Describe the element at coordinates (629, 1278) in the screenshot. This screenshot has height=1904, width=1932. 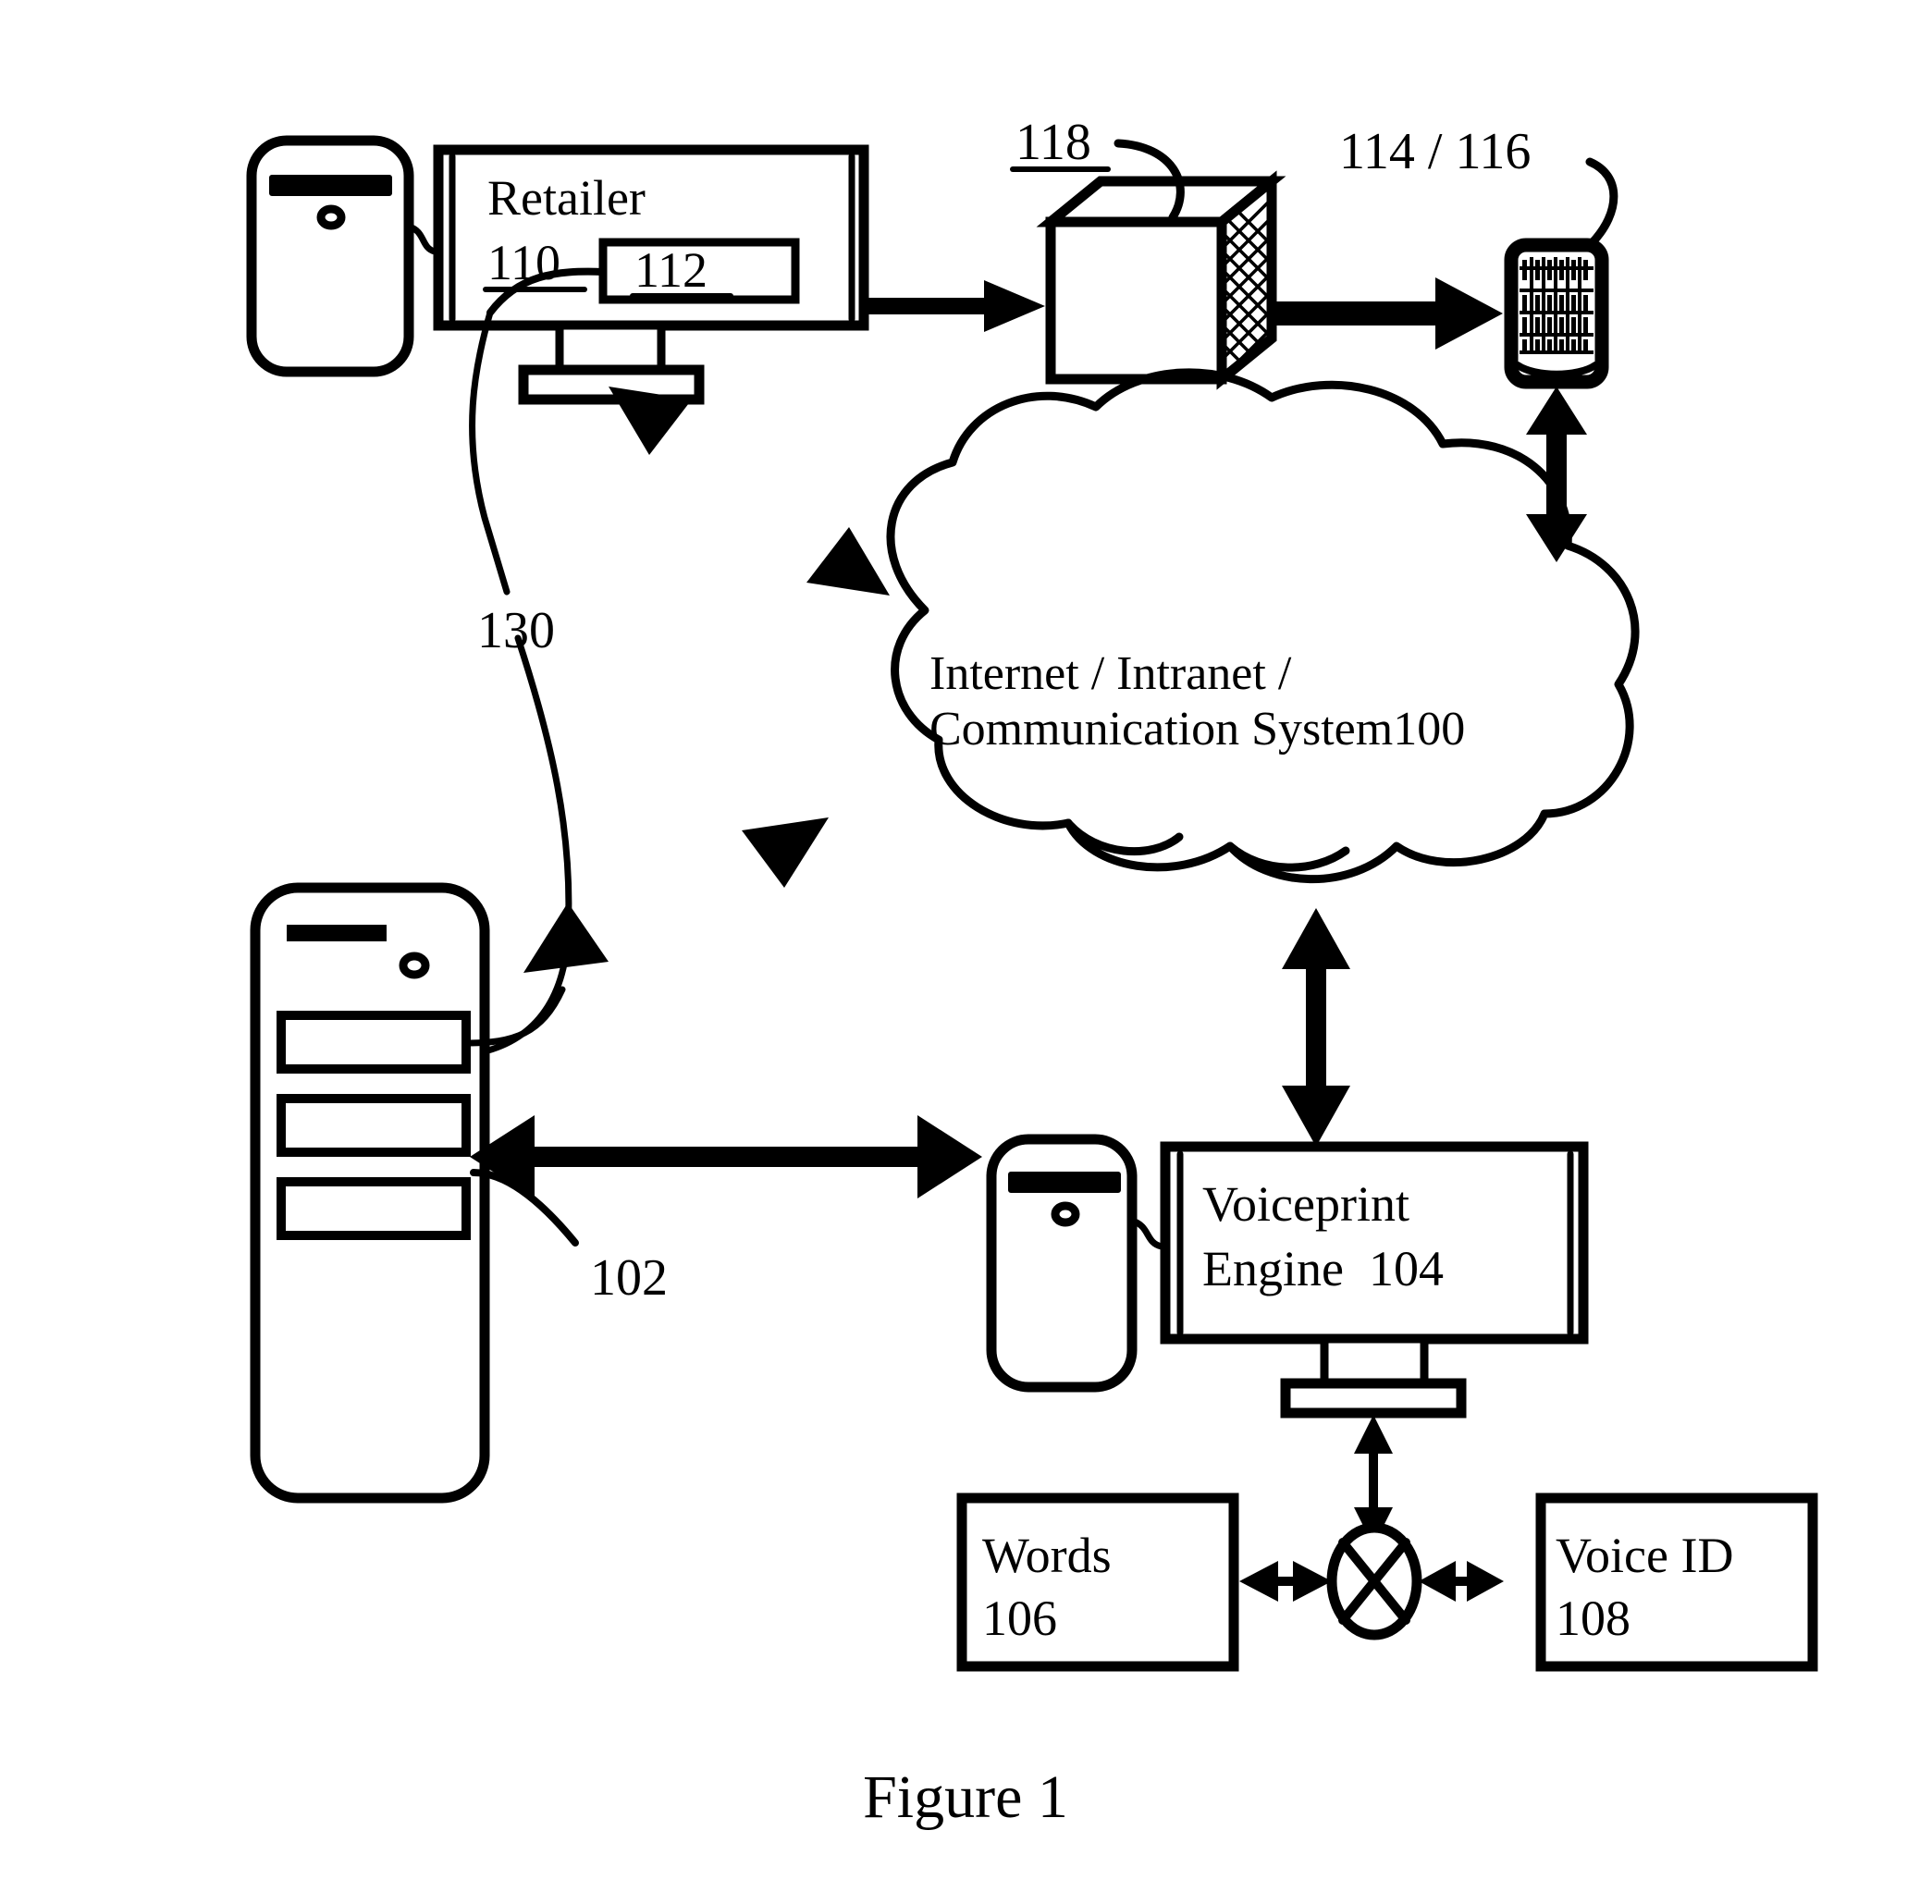
I see `user-tower-ref: 102` at that location.